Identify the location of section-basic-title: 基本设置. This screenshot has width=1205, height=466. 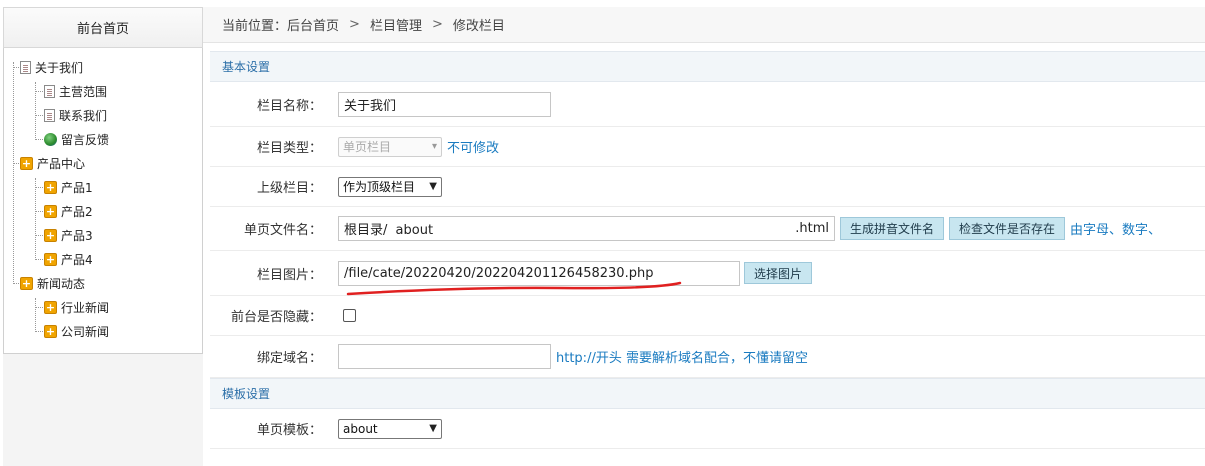
(246, 67).